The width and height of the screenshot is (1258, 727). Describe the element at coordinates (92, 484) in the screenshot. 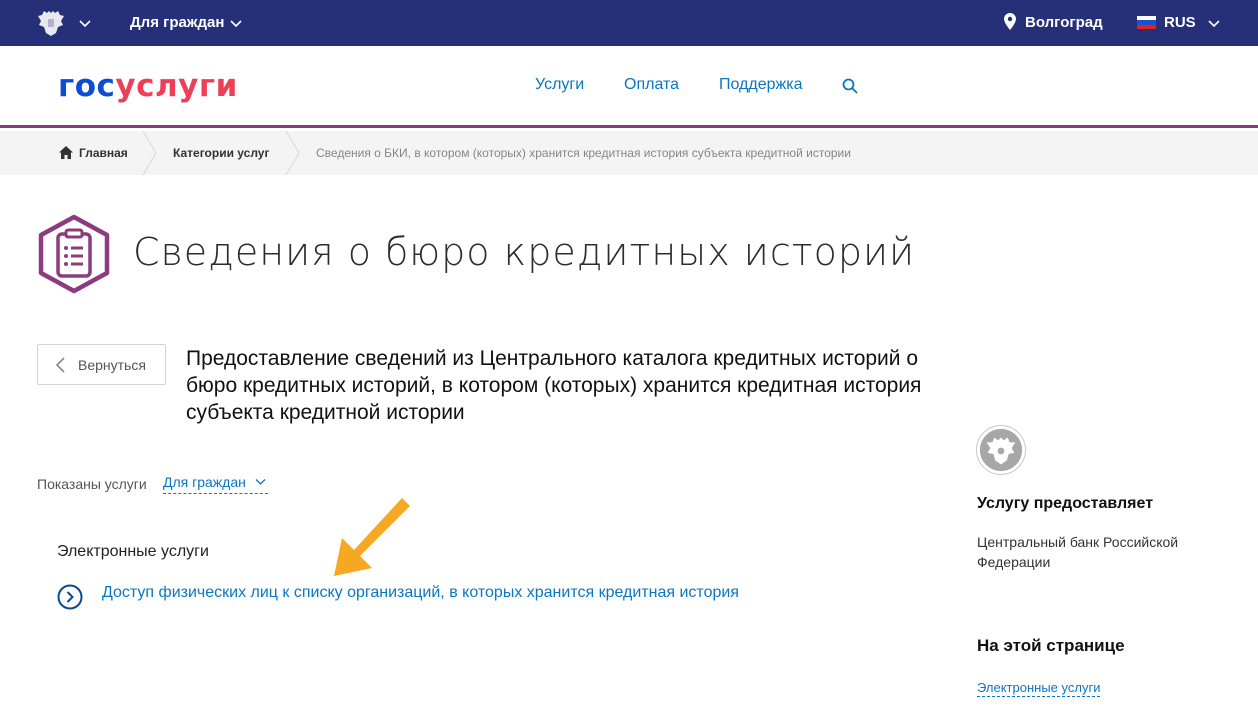

I see `shown-services-label: Показаны услуги` at that location.